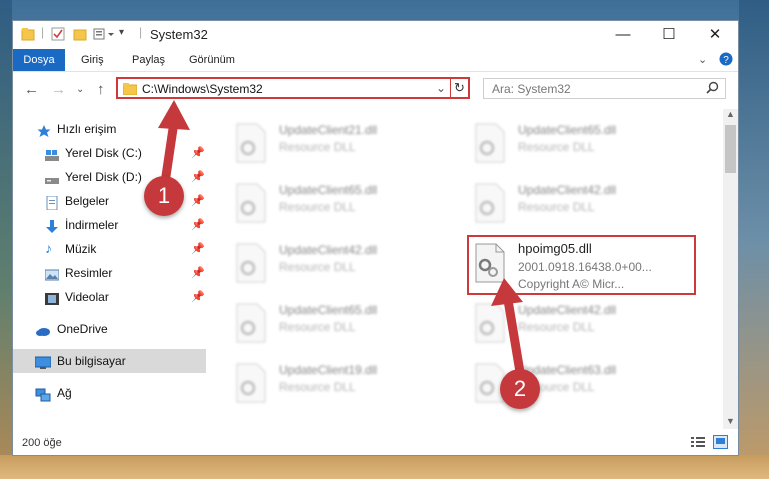 The height and width of the screenshot is (479, 769). What do you see at coordinates (520, 389) in the screenshot?
I see `step-2-badge: 2` at bounding box center [520, 389].